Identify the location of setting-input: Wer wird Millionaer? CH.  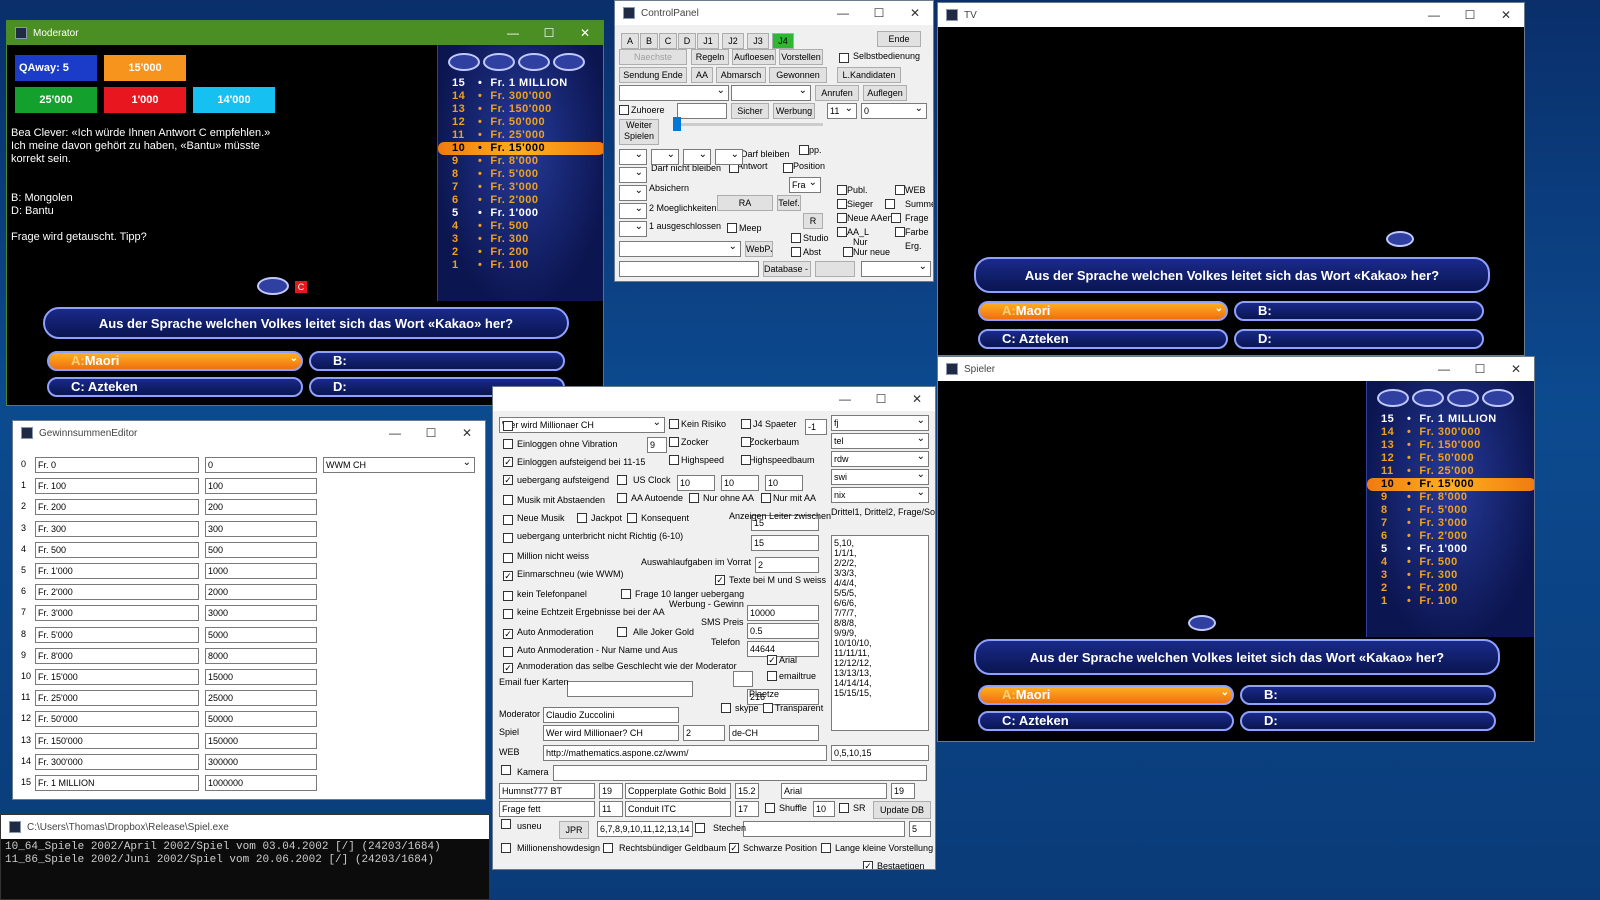
(611, 733).